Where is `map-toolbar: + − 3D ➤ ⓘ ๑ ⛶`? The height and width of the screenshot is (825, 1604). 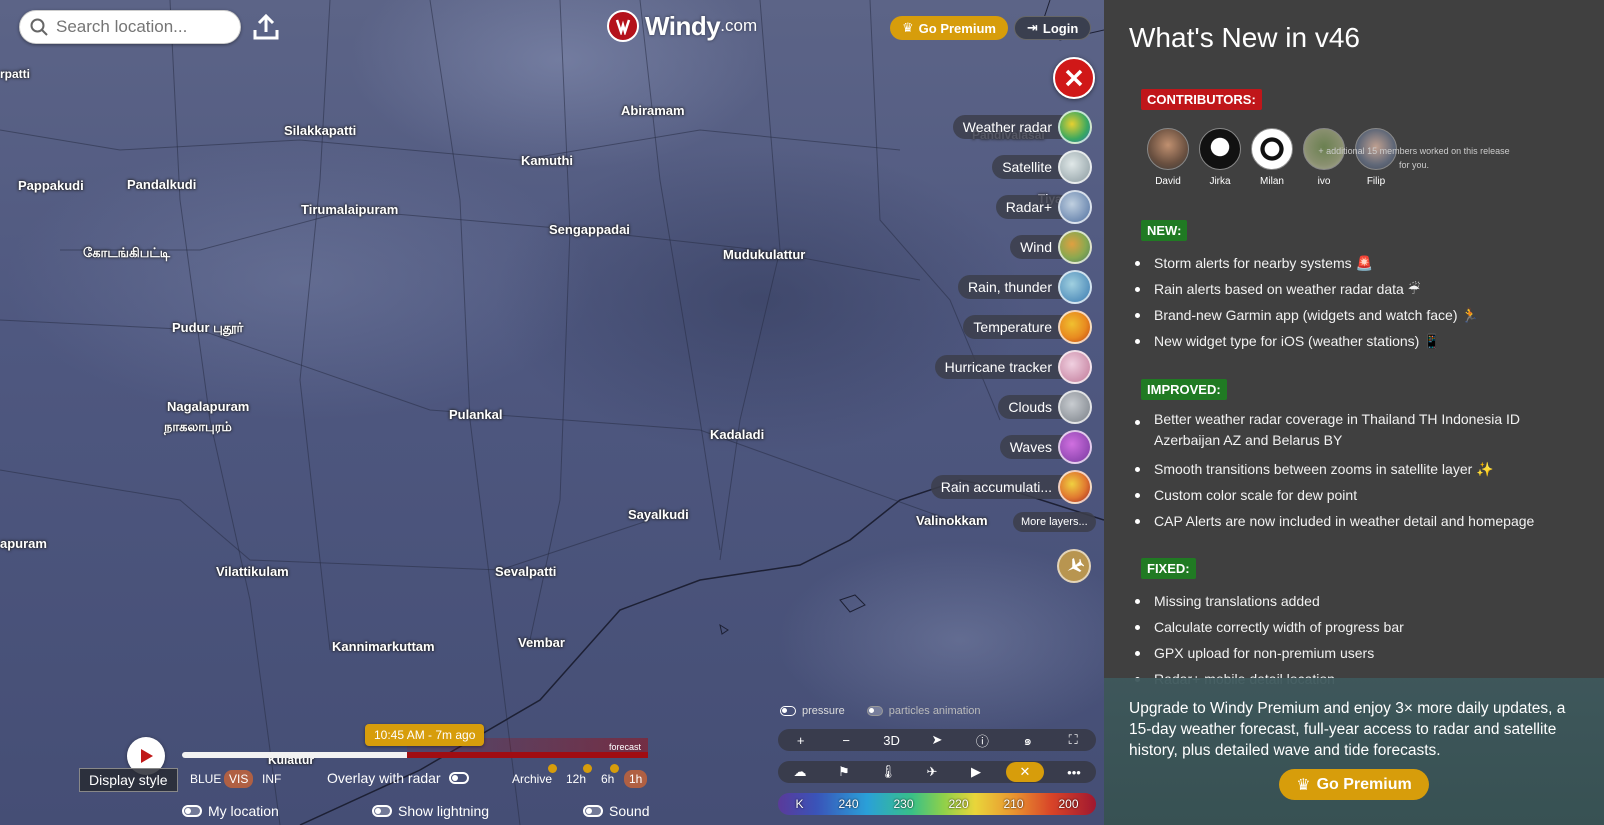
map-toolbar: + − 3D ➤ ⓘ ๑ ⛶ is located at coordinates (937, 740).